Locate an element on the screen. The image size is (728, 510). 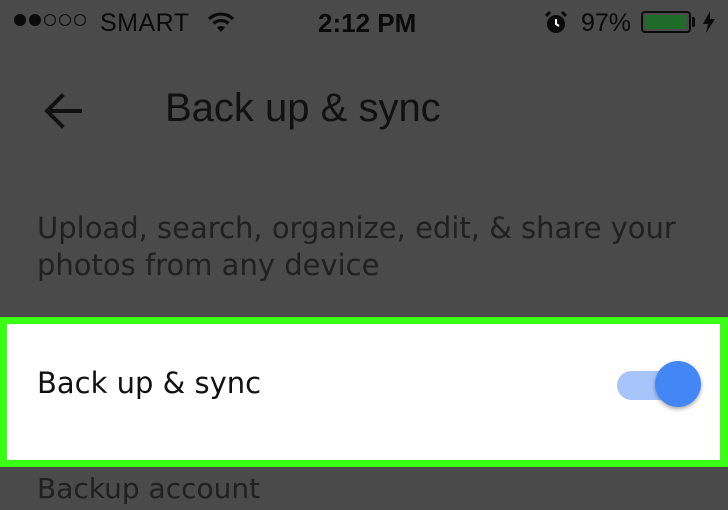
battery-percent: 97% is located at coordinates (606, 23).